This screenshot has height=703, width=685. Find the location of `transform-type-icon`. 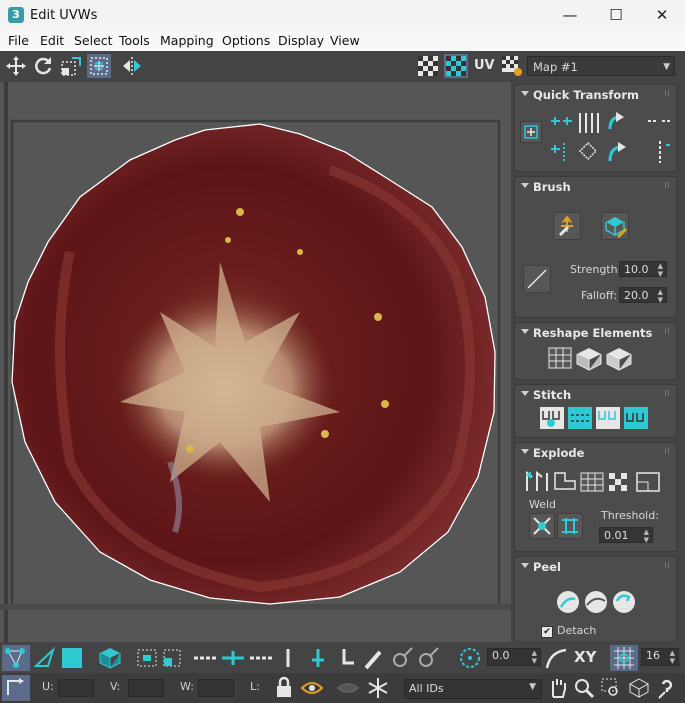

transform-type-icon is located at coordinates (16, 688).